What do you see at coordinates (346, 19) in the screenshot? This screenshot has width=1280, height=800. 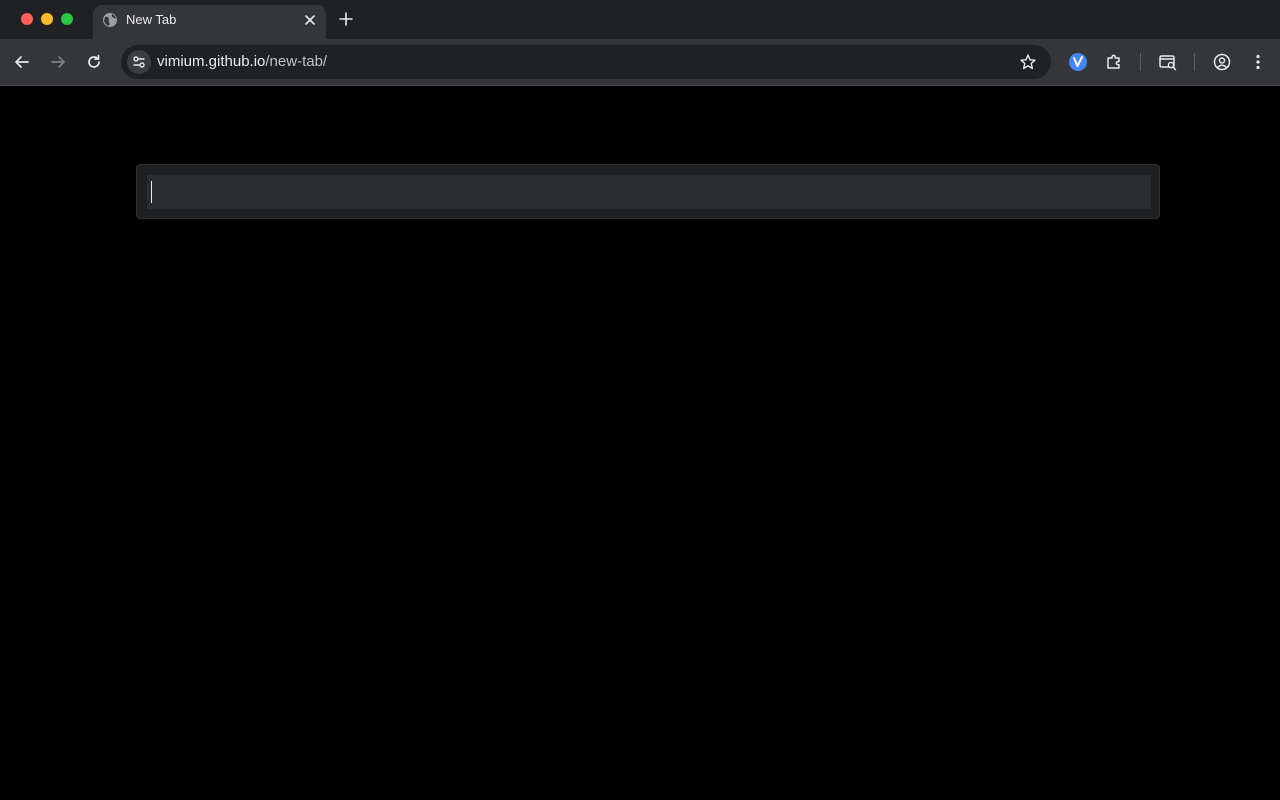 I see `plus-icon` at bounding box center [346, 19].